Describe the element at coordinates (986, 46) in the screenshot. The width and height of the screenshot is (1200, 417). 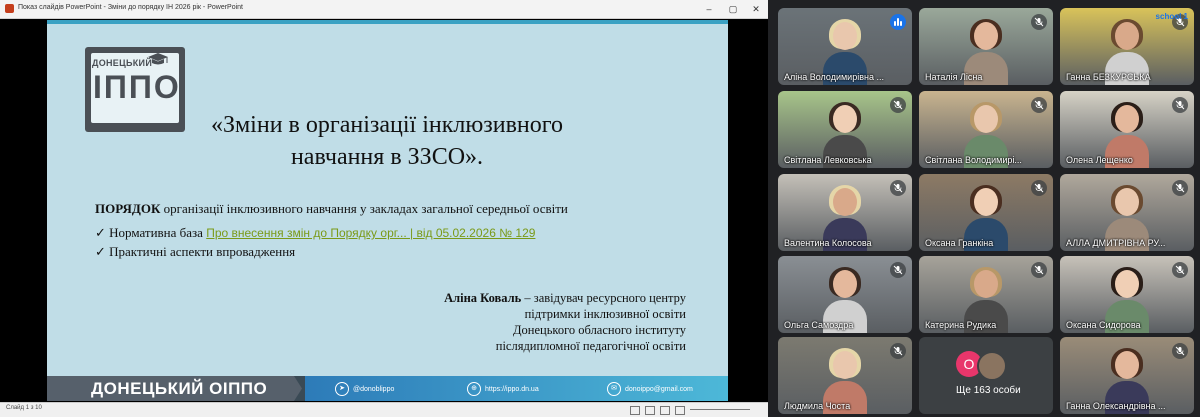
I see `participant-tile: Наталія Лісна` at that location.